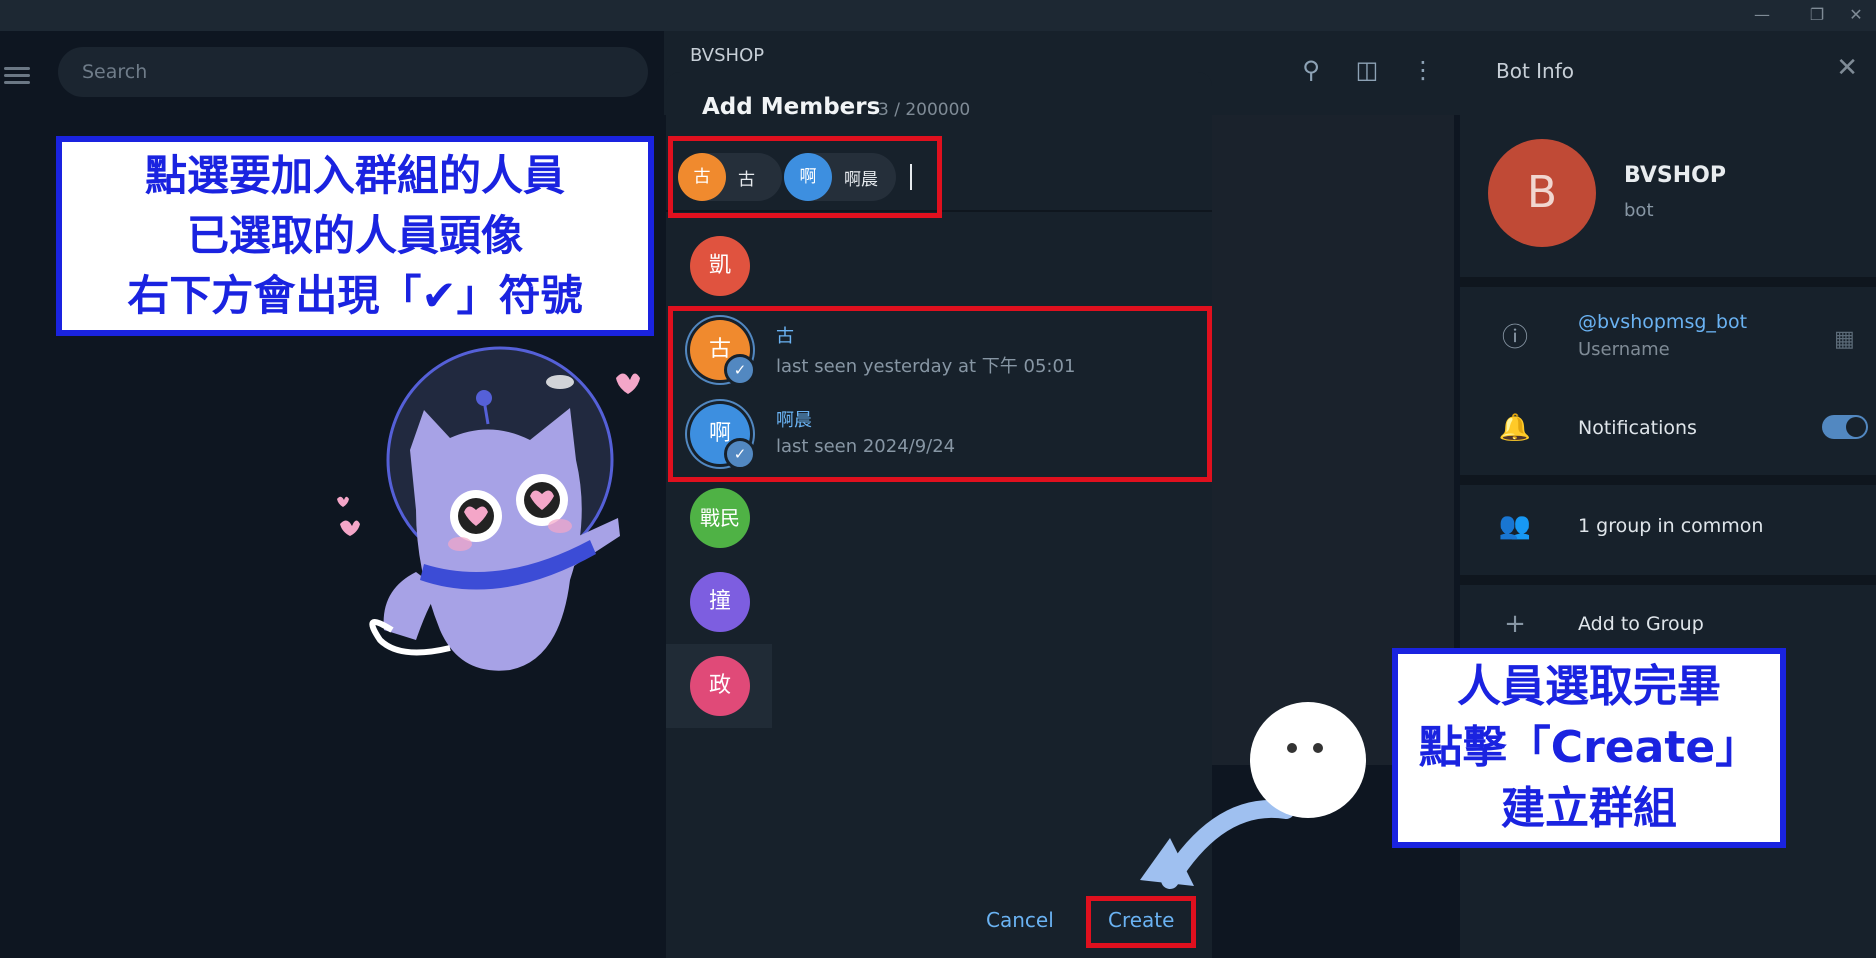 The image size is (1876, 958). Describe the element at coordinates (1846, 339) in the screenshot. I see `qr-code-icon: ▦` at that location.